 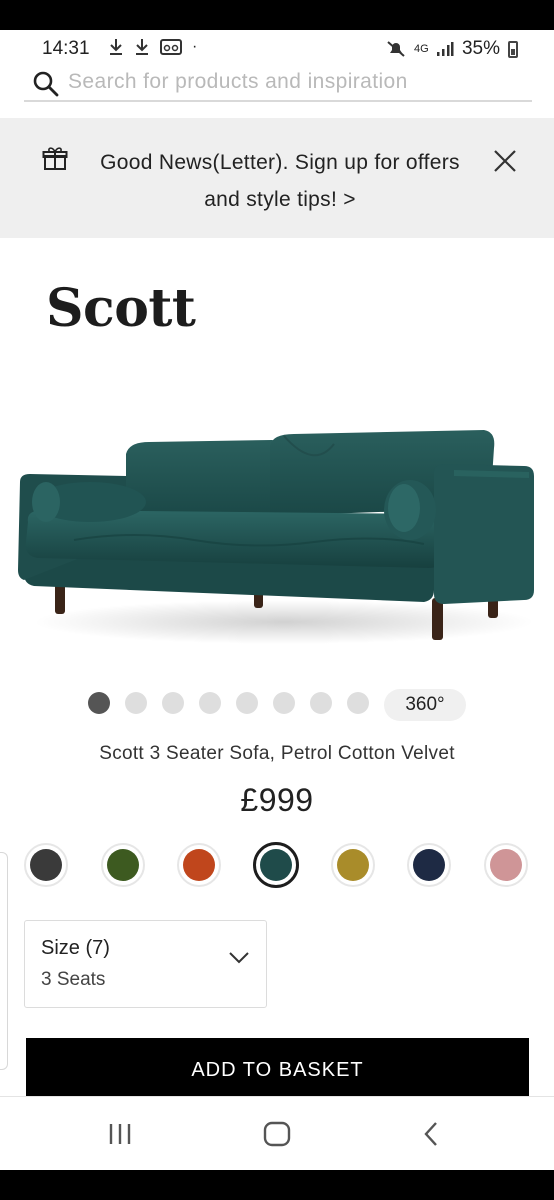 What do you see at coordinates (396, 49) in the screenshot?
I see `mute-icon` at bounding box center [396, 49].